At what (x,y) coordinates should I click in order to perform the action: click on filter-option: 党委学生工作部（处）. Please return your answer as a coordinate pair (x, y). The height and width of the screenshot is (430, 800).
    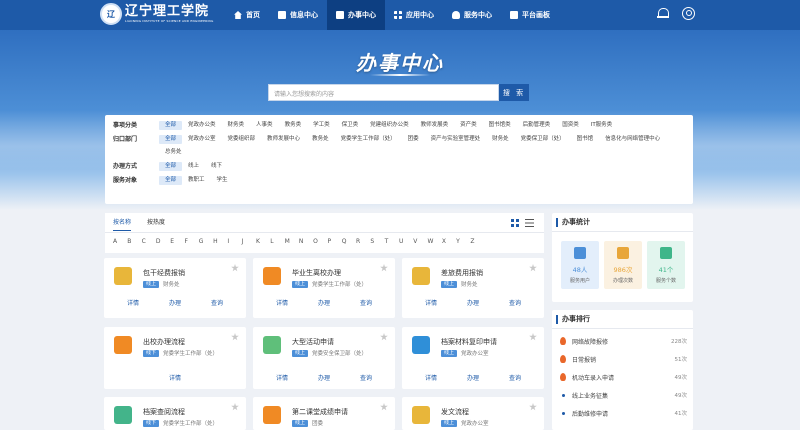
    Looking at the image, I should click on (368, 139).